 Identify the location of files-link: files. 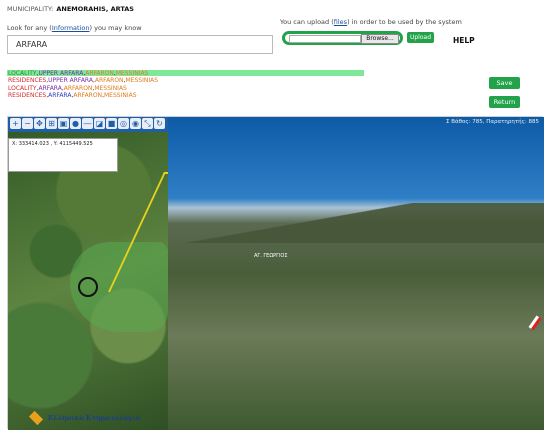
(340, 22).